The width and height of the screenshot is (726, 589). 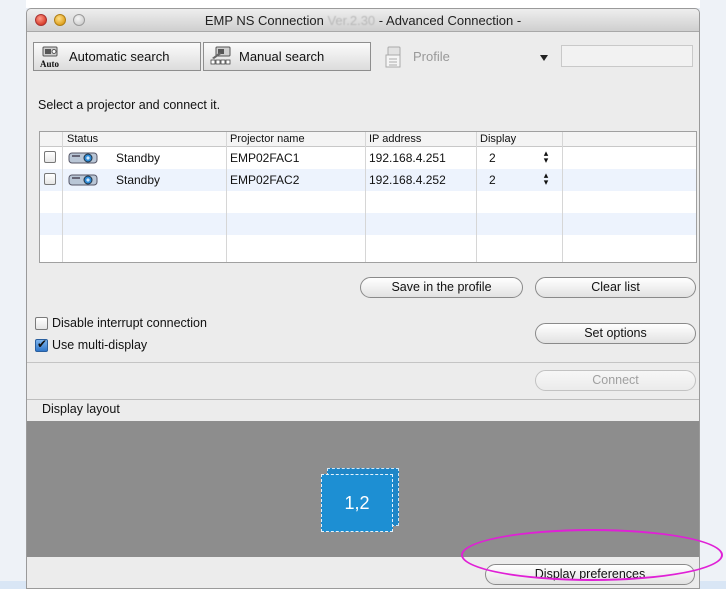 I want to click on auto-icon-label: Auto, so click(x=50, y=63).